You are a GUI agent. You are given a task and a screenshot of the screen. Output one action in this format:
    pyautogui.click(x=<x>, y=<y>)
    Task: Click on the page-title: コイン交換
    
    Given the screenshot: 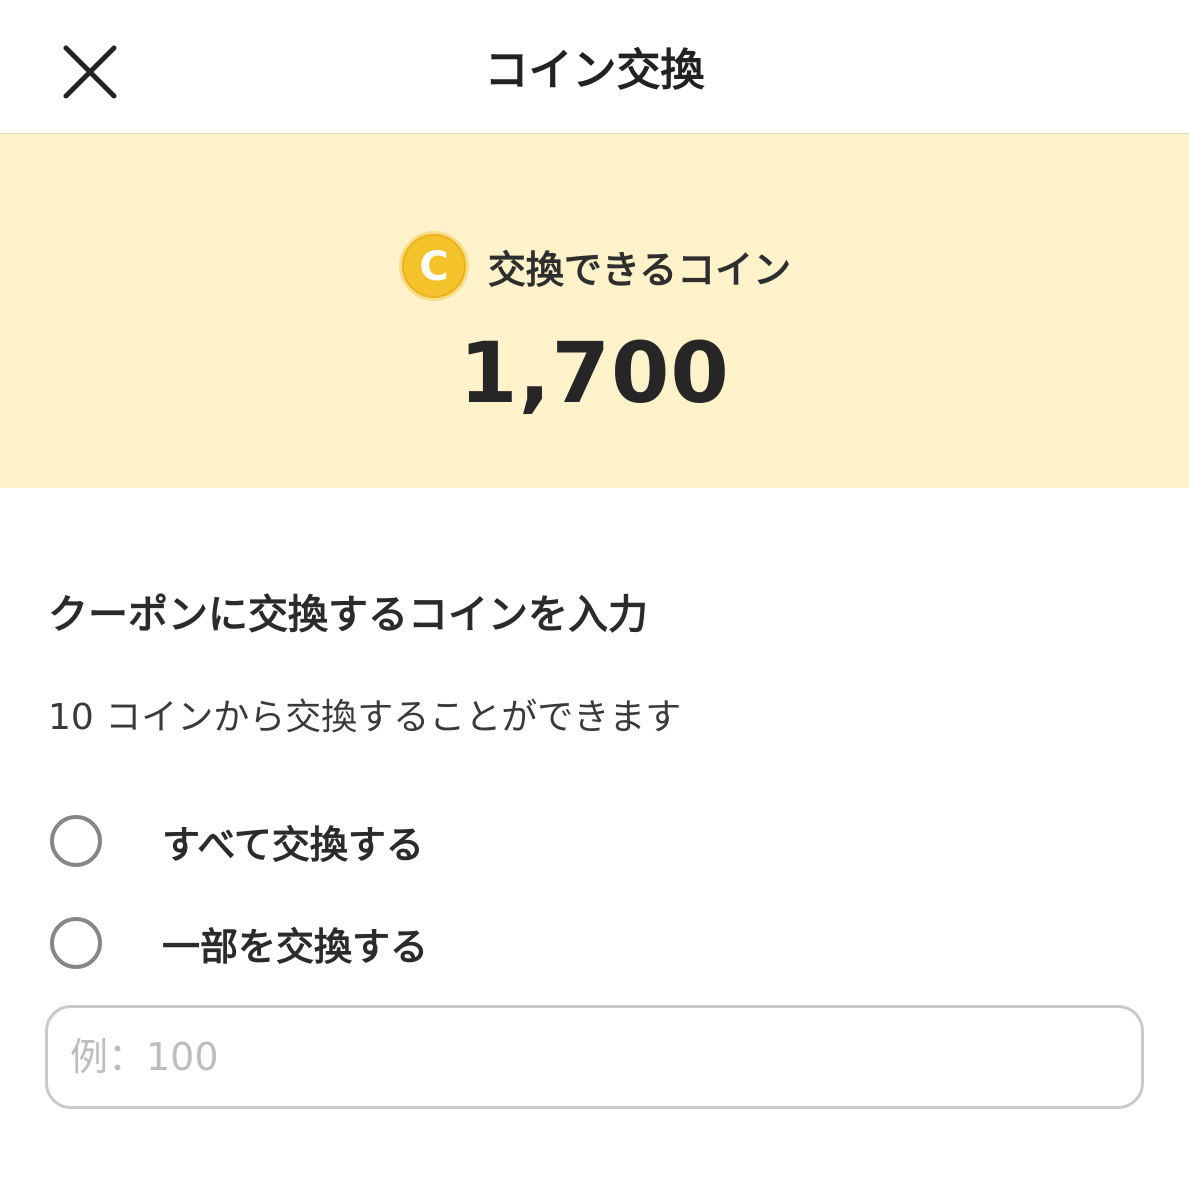 What is the action you would take?
    pyautogui.click(x=594, y=70)
    